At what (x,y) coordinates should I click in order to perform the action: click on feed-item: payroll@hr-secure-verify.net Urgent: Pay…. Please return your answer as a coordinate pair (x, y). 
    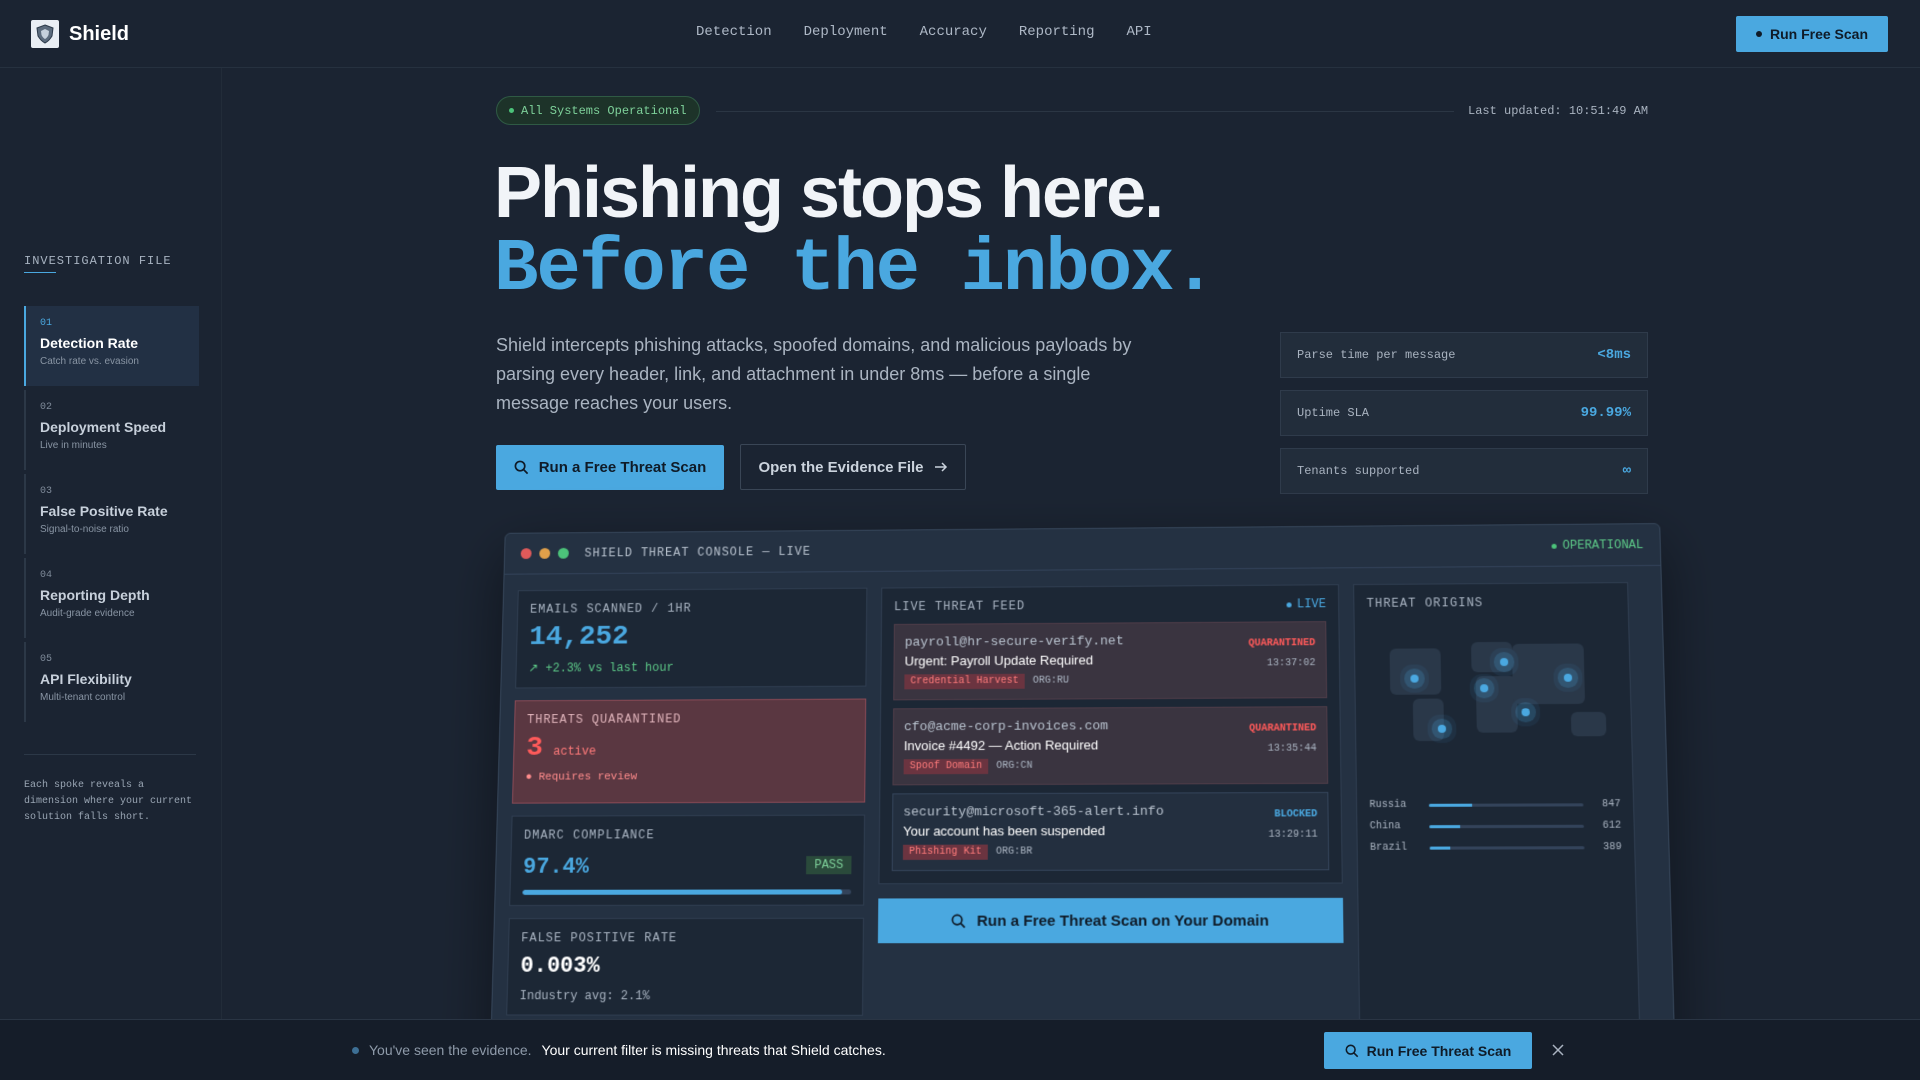
    Looking at the image, I should click on (1110, 661).